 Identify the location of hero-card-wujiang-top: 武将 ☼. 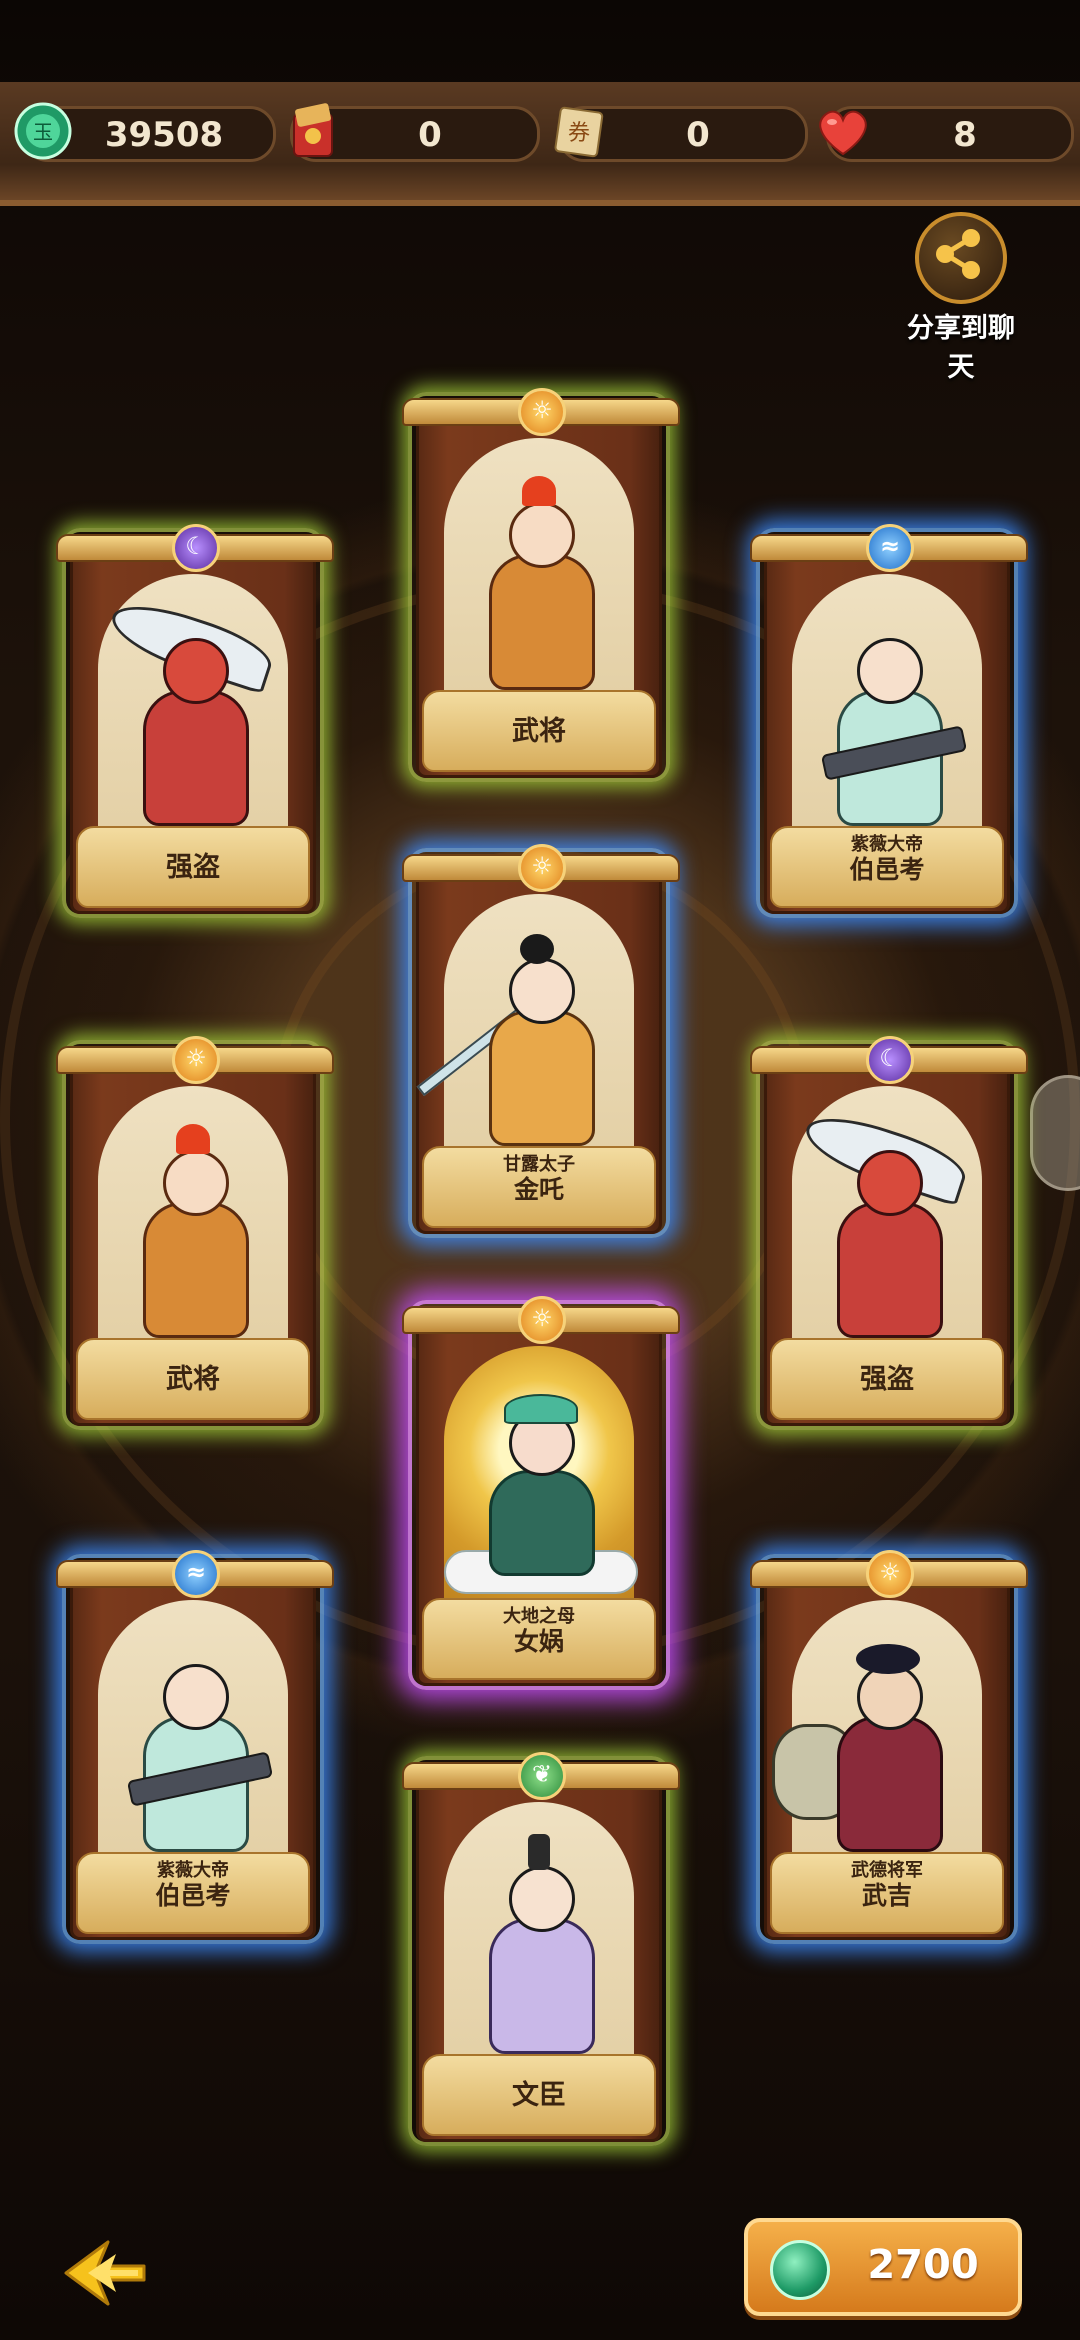
(541, 585).